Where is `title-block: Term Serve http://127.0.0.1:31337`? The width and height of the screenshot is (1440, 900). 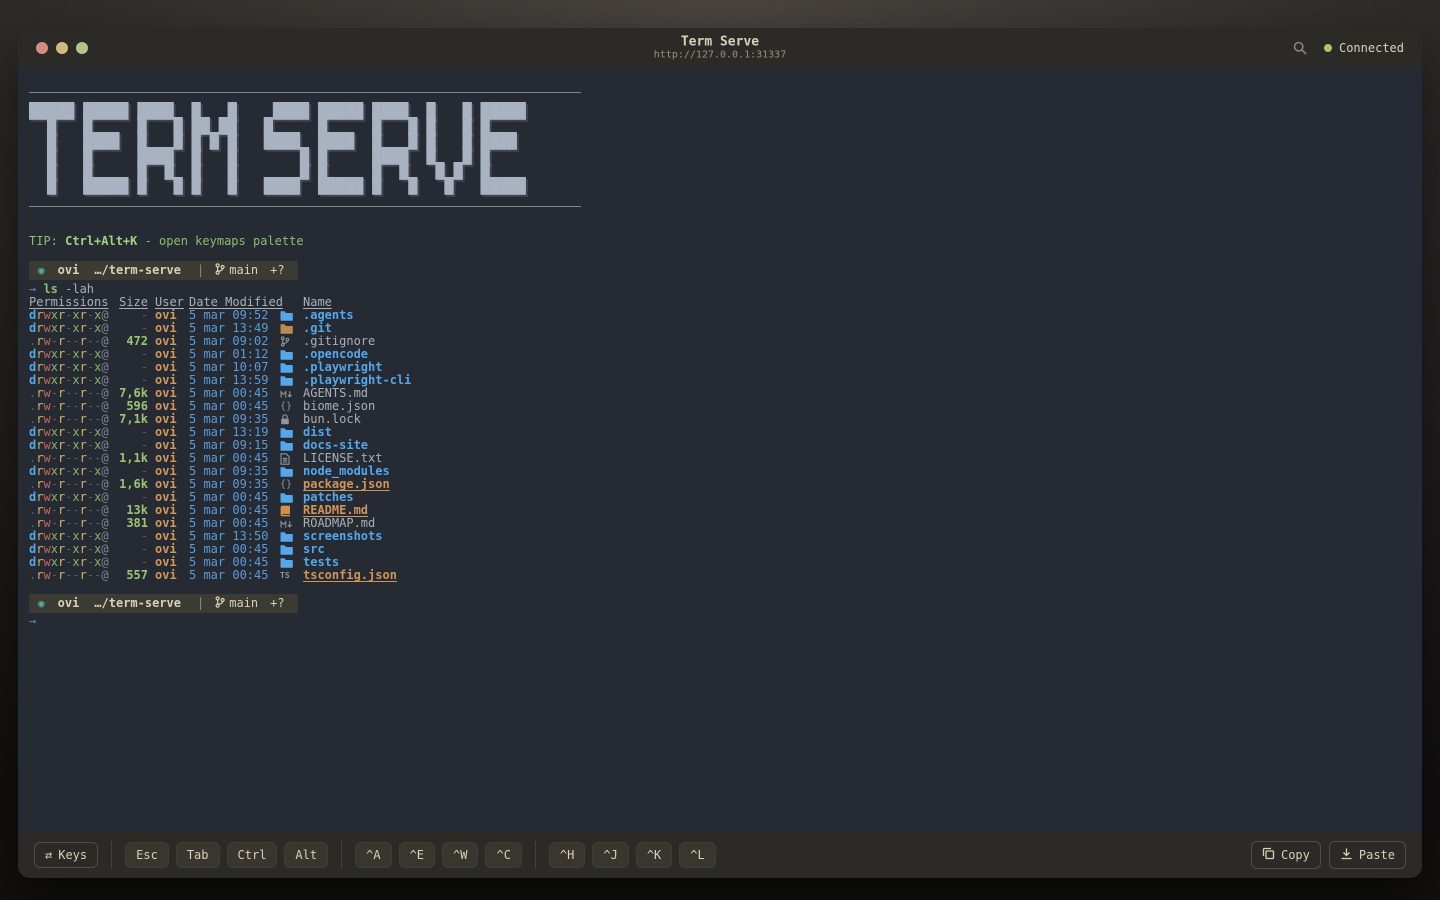
title-block: Term Serve http://127.0.0.1:31337 is located at coordinates (720, 48).